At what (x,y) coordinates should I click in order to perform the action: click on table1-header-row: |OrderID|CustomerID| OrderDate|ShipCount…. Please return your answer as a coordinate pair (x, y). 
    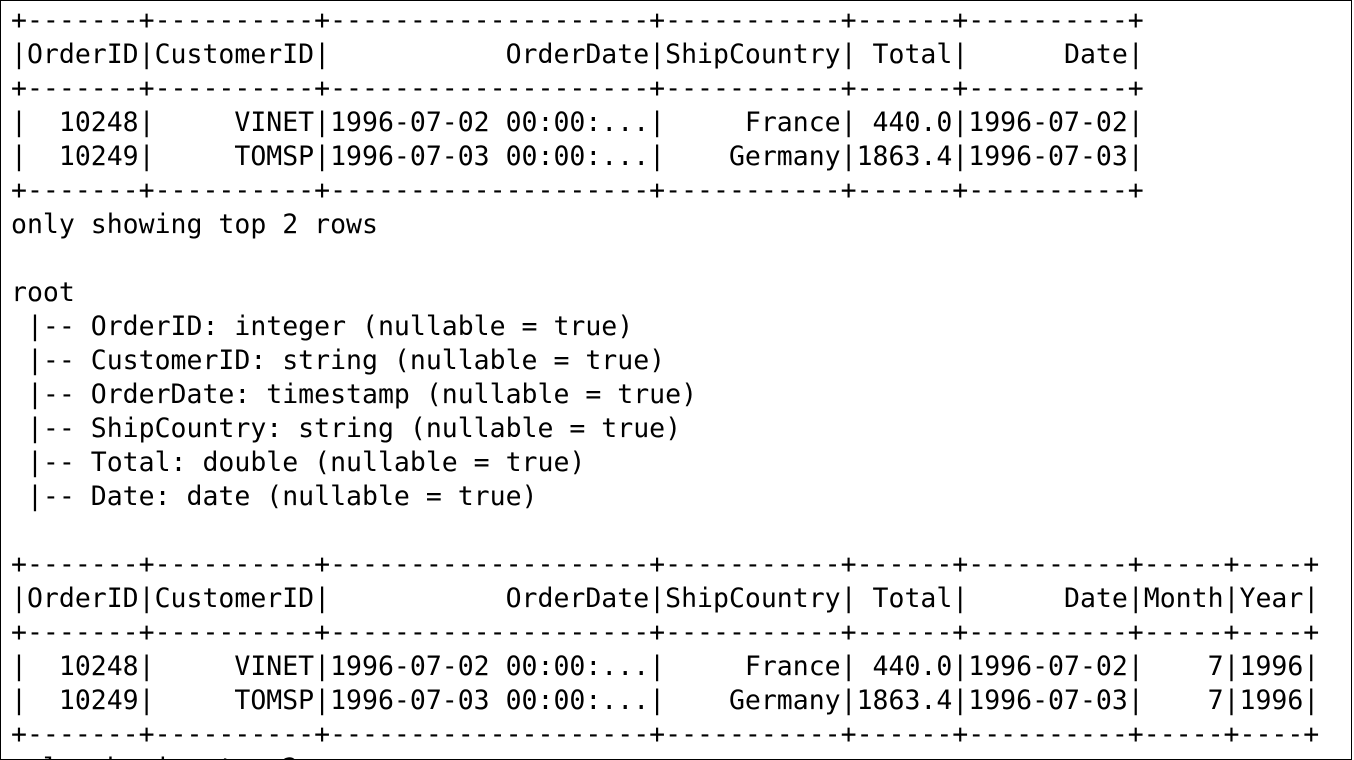
    Looking at the image, I should click on (577, 54).